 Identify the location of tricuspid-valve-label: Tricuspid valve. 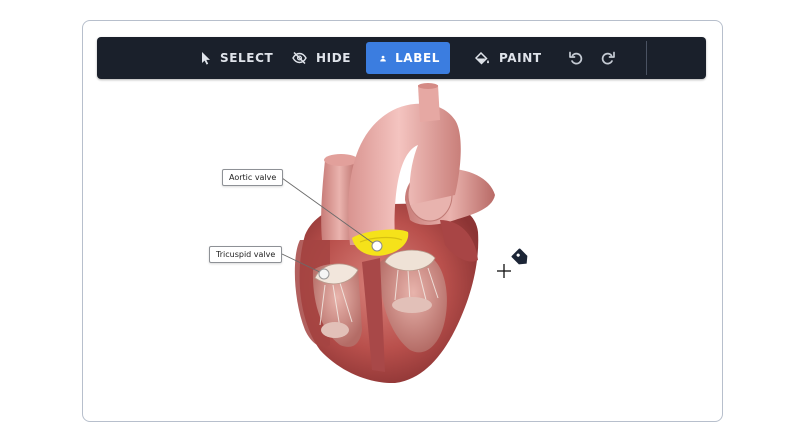
(246, 254).